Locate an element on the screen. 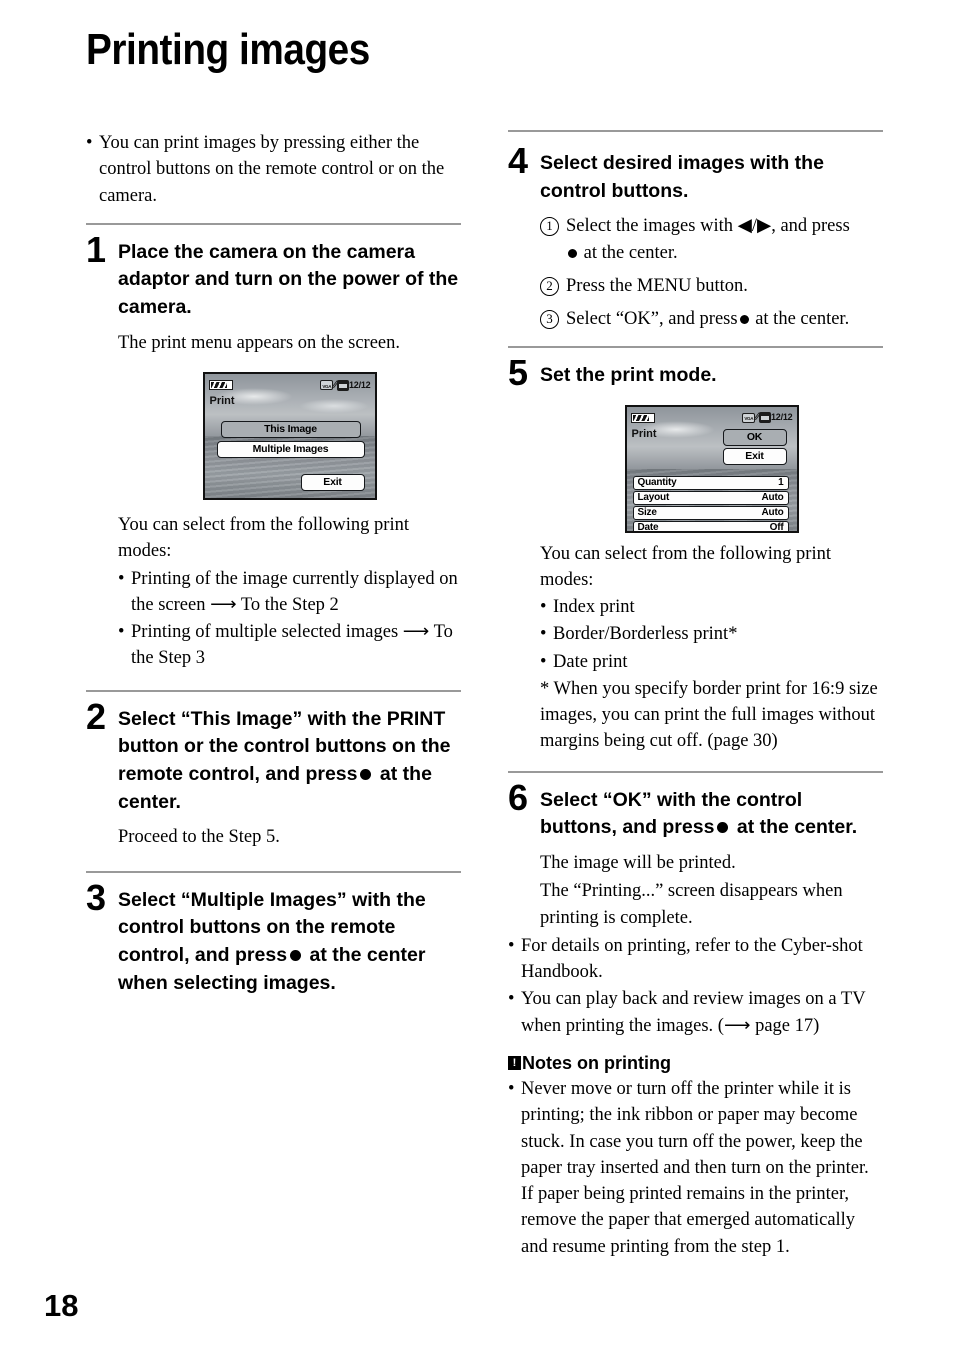 Image resolution: width=954 pixels, height=1357 pixels. setting-label: Layout is located at coordinates (653, 497).